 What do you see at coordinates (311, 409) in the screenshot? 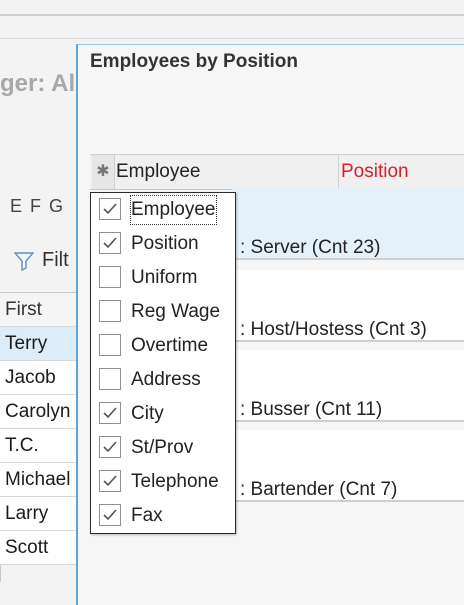
I see `group-row-label: : Busser (Cnt 11)` at bounding box center [311, 409].